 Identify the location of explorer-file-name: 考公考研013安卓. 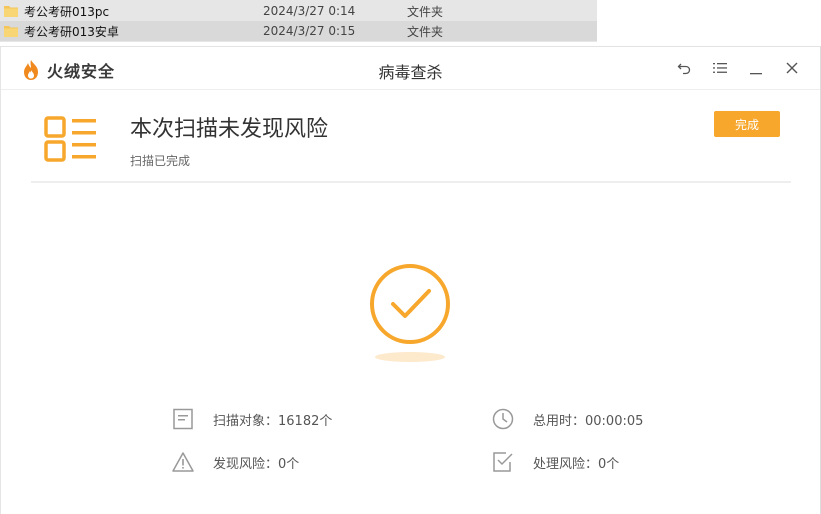
(71, 31).